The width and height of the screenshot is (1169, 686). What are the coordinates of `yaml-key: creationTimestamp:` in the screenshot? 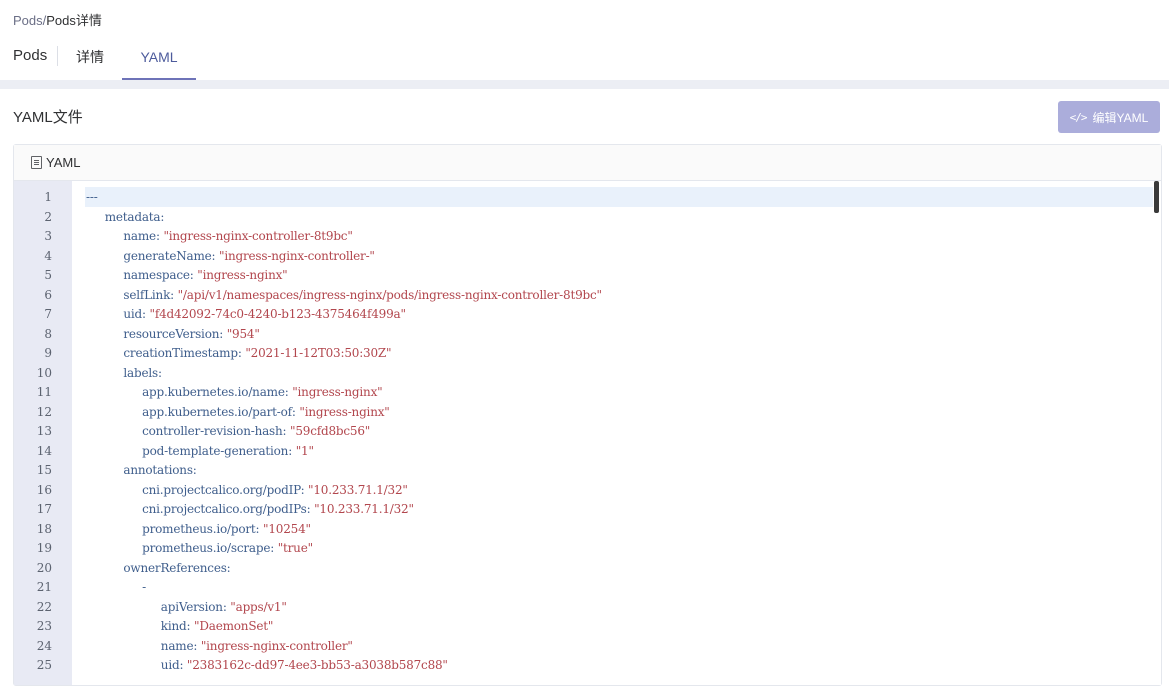 It's located at (182, 353).